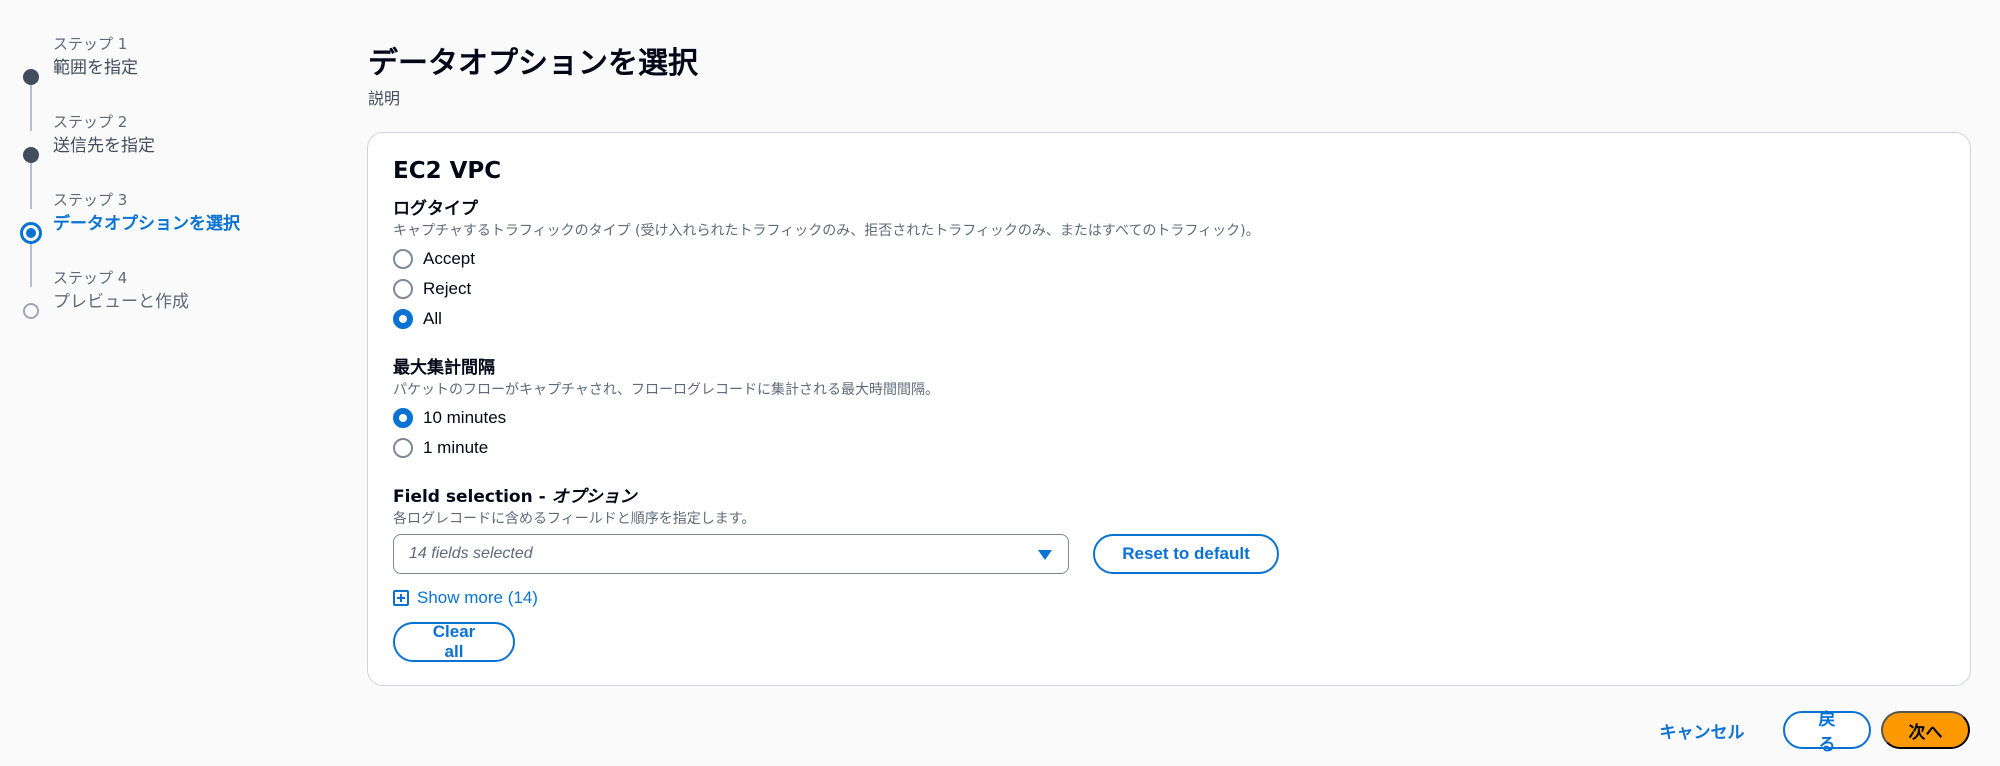 The width and height of the screenshot is (2000, 766). I want to click on card-title: EC2 VPC, so click(447, 171).